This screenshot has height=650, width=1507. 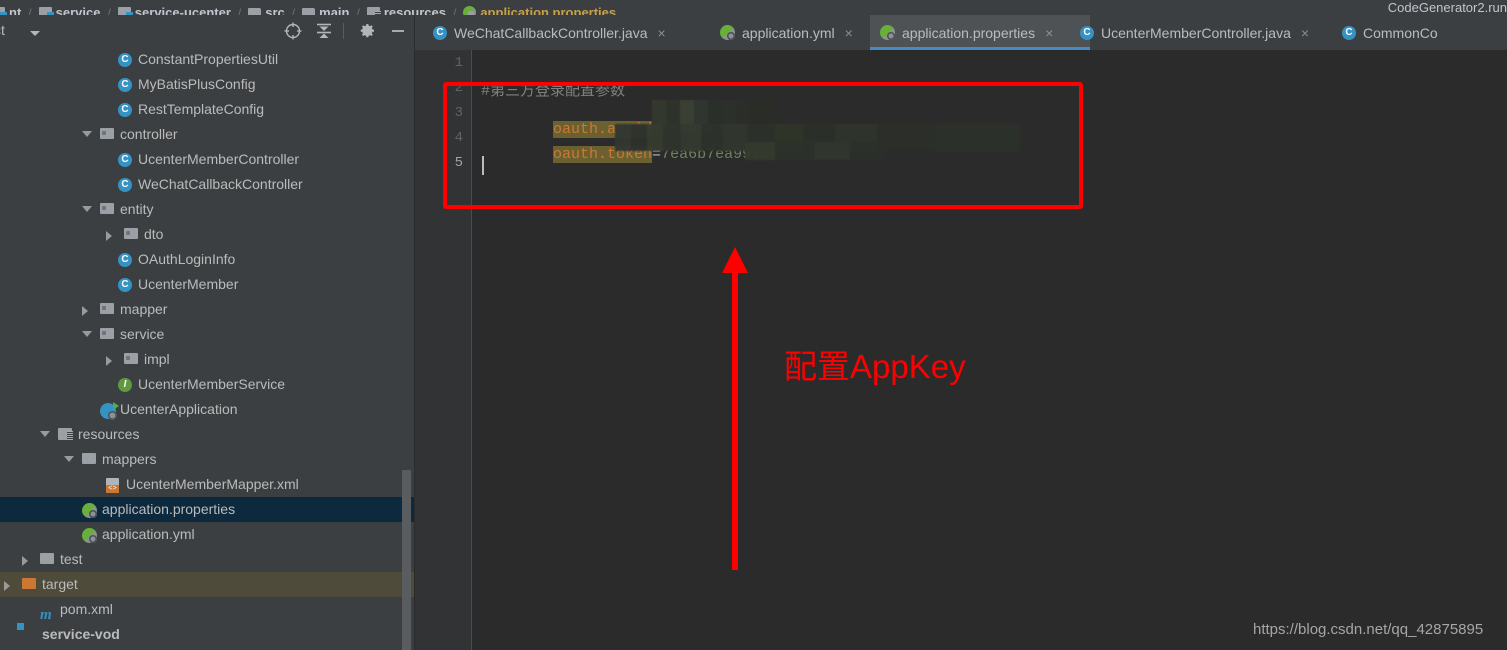 I want to click on tree-item: entity, so click(x=207, y=209).